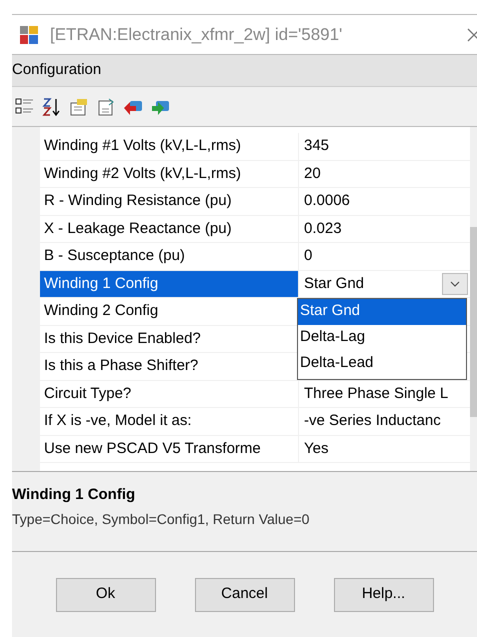 This screenshot has height=637, width=477. Describe the element at coordinates (169, 146) in the screenshot. I see `property-name: Winding #1 Volts (kV,L-L,rms)` at that location.